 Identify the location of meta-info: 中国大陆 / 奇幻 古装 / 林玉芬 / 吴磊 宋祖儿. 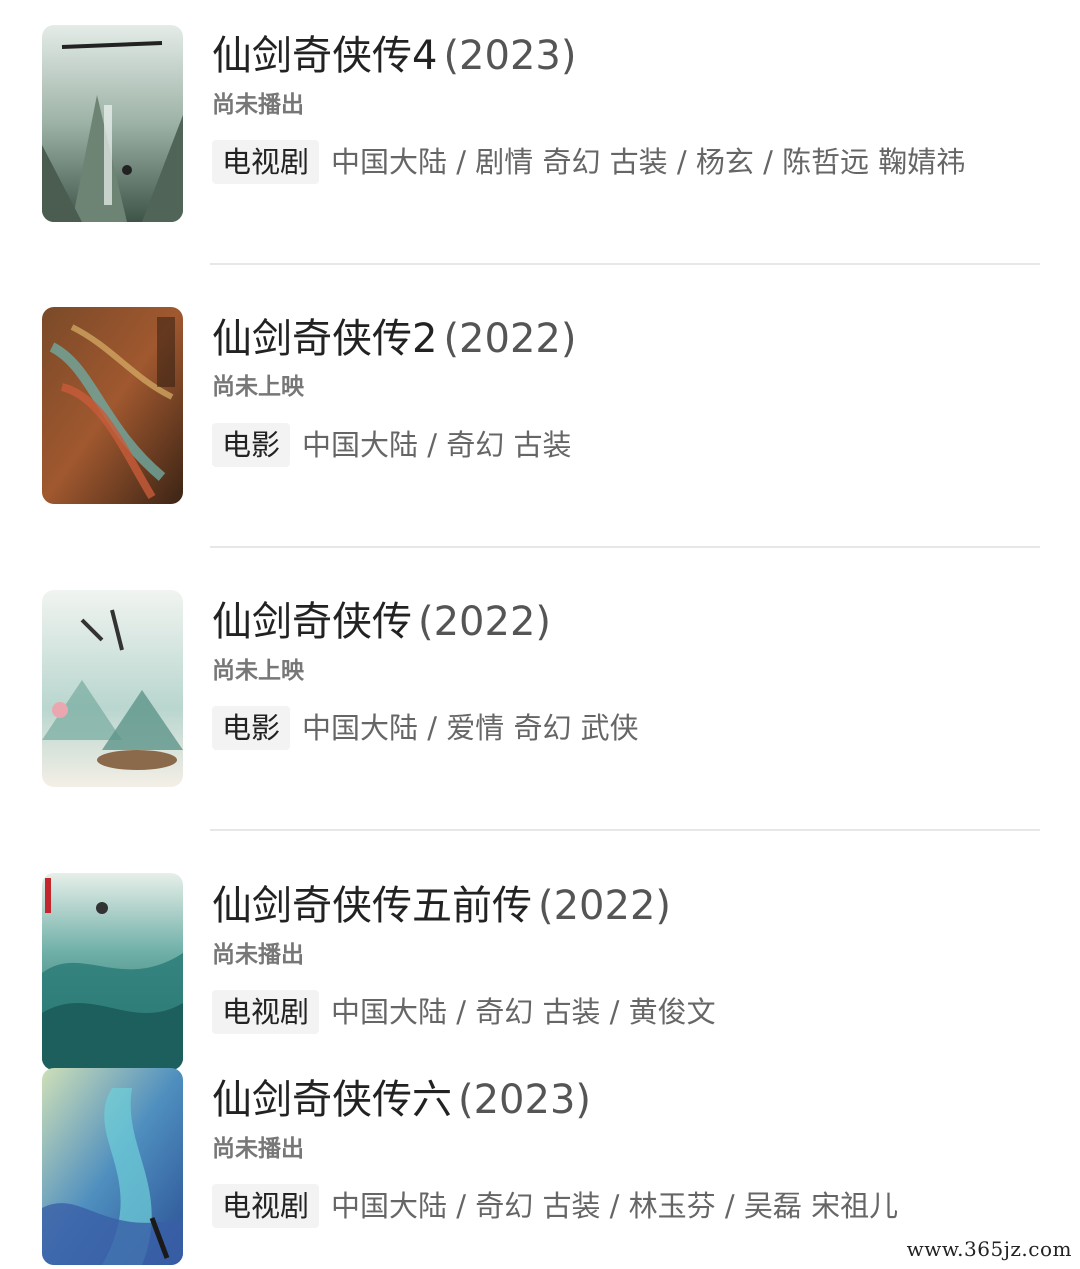
(615, 1206).